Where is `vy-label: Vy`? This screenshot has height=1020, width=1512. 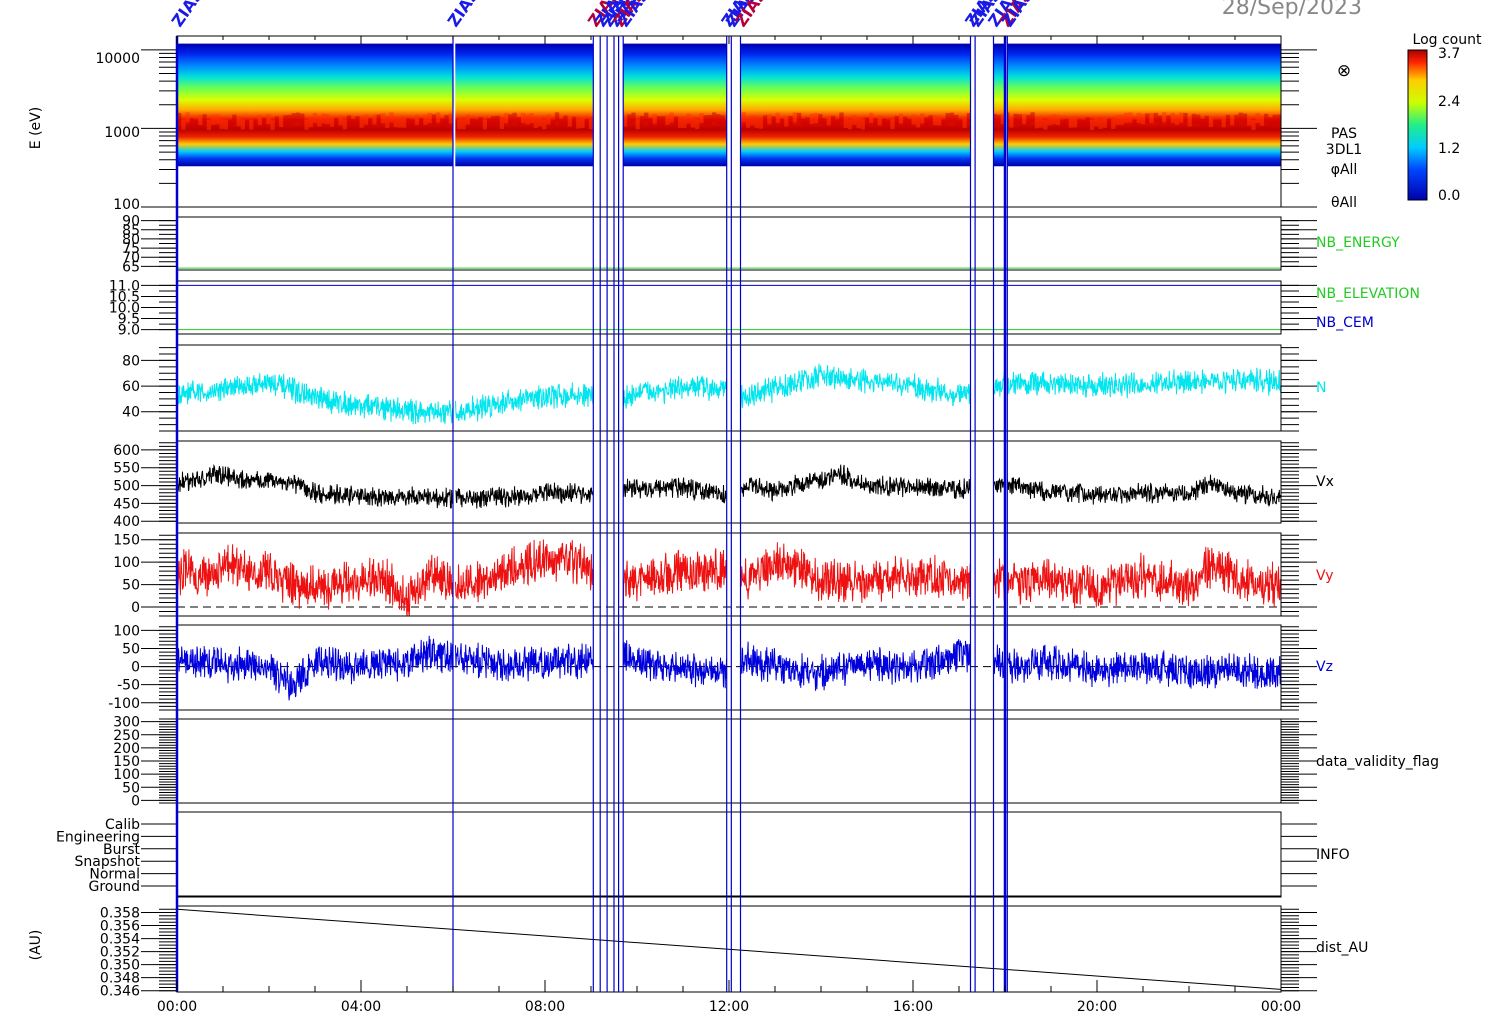 vy-label: Vy is located at coordinates (1325, 576).